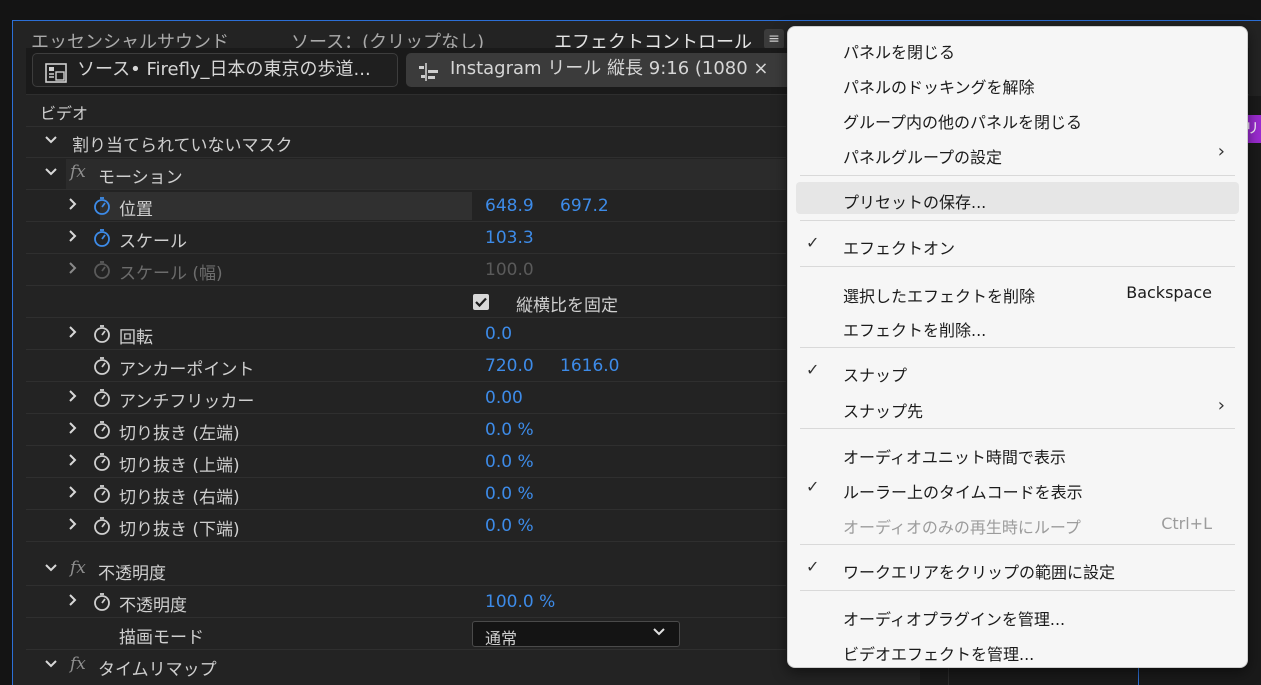 The image size is (1261, 685). What do you see at coordinates (509, 366) in the screenshot?
I see `anchor-x-value: 720.0` at bounding box center [509, 366].